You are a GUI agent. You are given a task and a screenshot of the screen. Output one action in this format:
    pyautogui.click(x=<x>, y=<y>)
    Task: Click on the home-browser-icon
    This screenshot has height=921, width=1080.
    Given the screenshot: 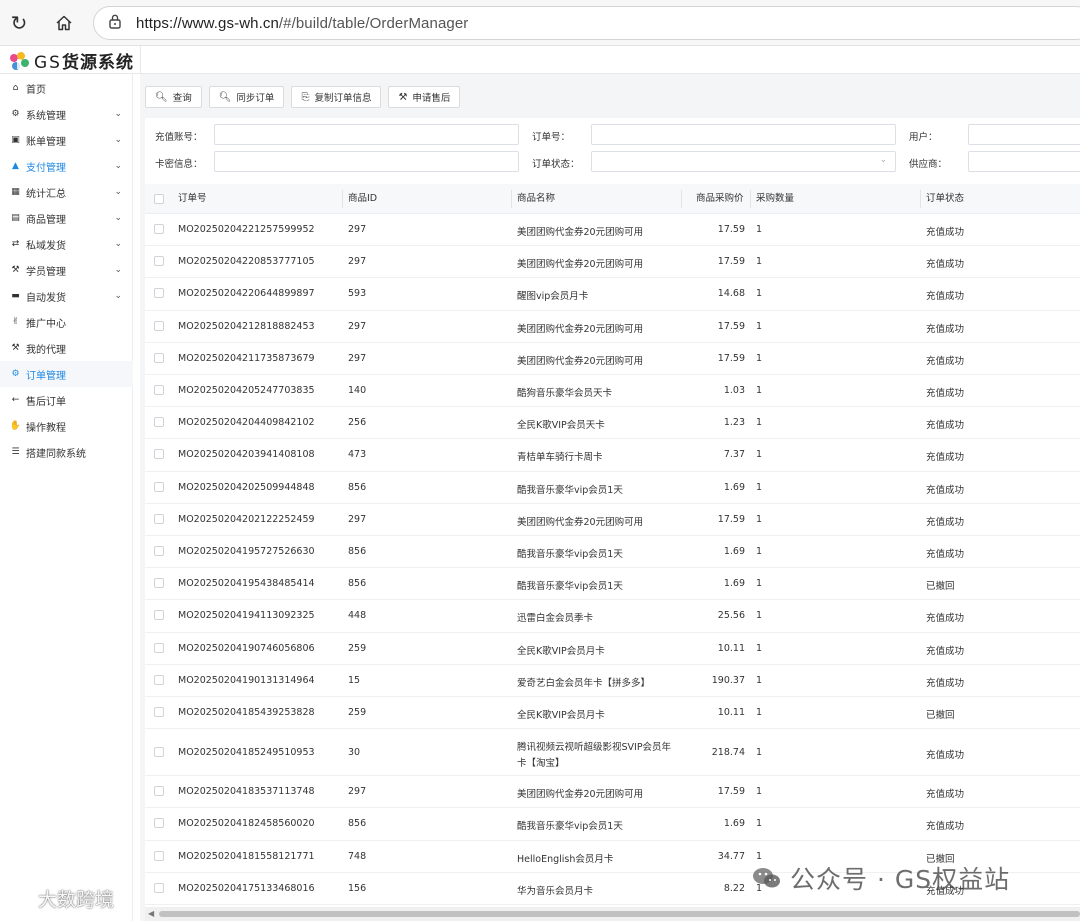 What is the action you would take?
    pyautogui.click(x=64, y=23)
    